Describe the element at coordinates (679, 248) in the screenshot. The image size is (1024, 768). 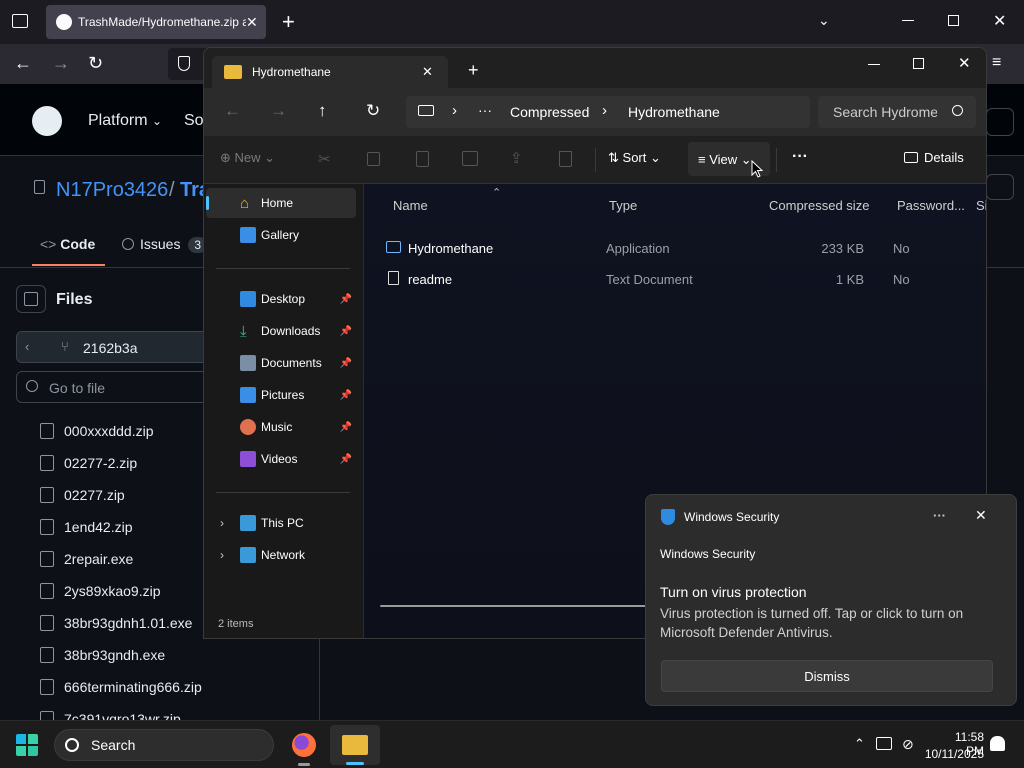
I see `file-row: Hydromethane Application 233 KB No` at that location.